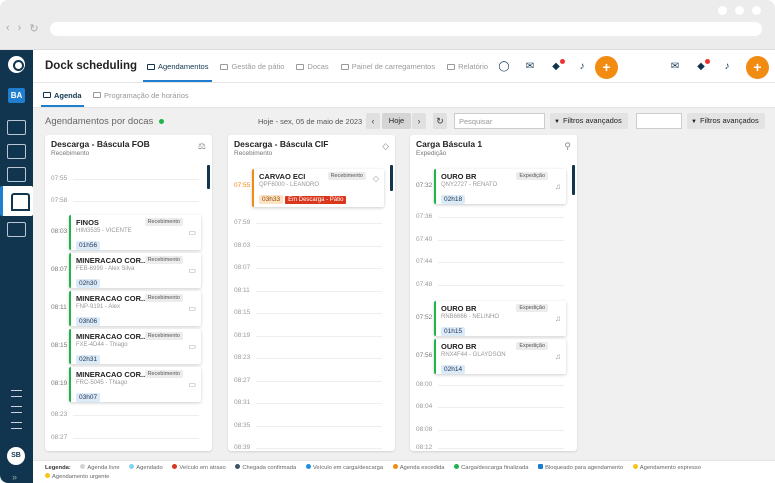 This screenshot has height=483, width=775. Describe the element at coordinates (126, 200) in the screenshot. I see `time-slot: 07:58` at that location.